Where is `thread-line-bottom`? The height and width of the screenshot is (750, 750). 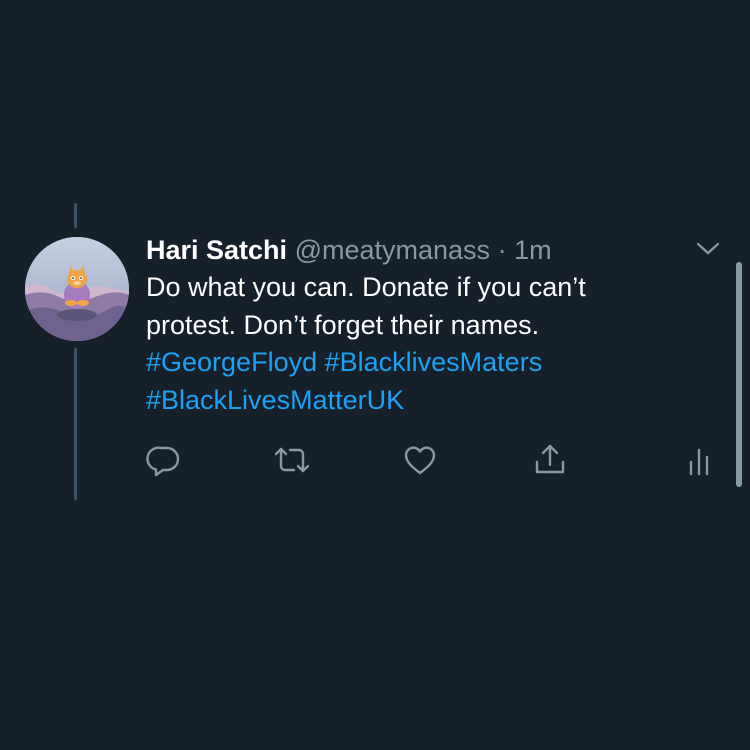
thread-line-bottom is located at coordinates (75, 424).